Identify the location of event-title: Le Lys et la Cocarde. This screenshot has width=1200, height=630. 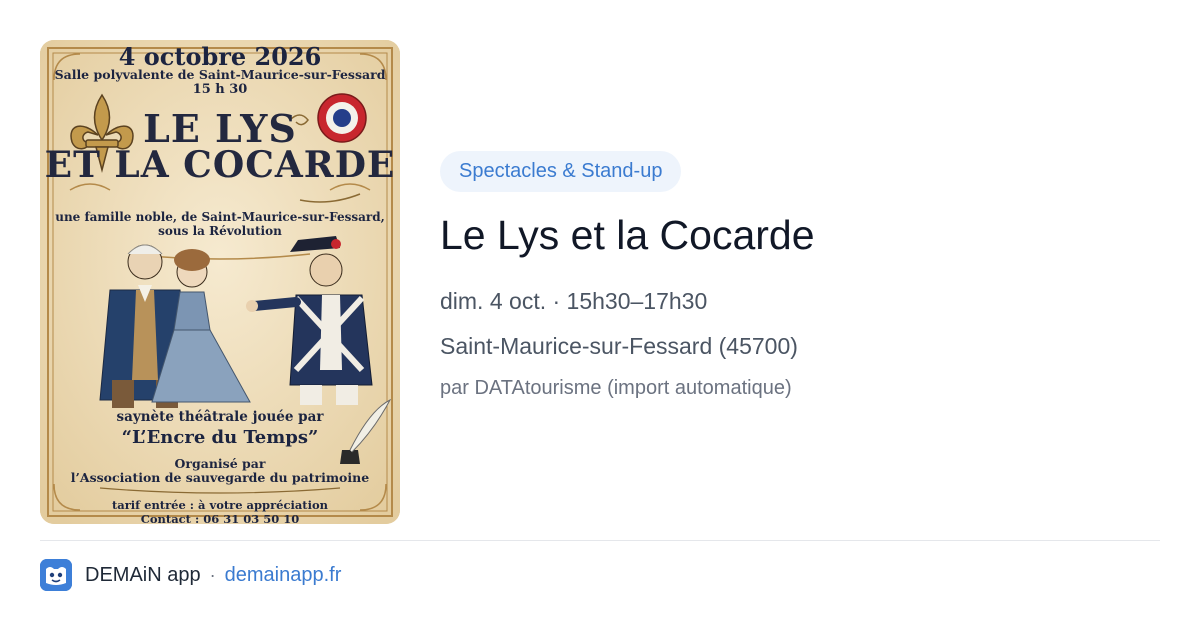
(627, 235).